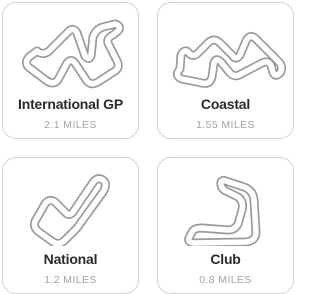  Describe the element at coordinates (225, 125) in the screenshot. I see `track-distance: 1.55 MILES` at that location.